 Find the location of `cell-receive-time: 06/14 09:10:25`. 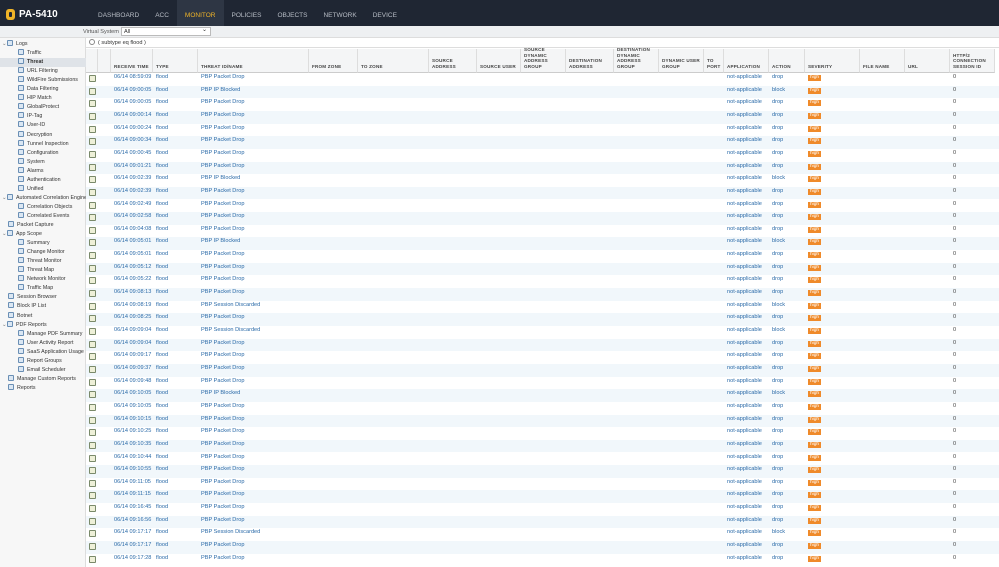

cell-receive-time: 06/14 09:10:25 is located at coordinates (132, 433).